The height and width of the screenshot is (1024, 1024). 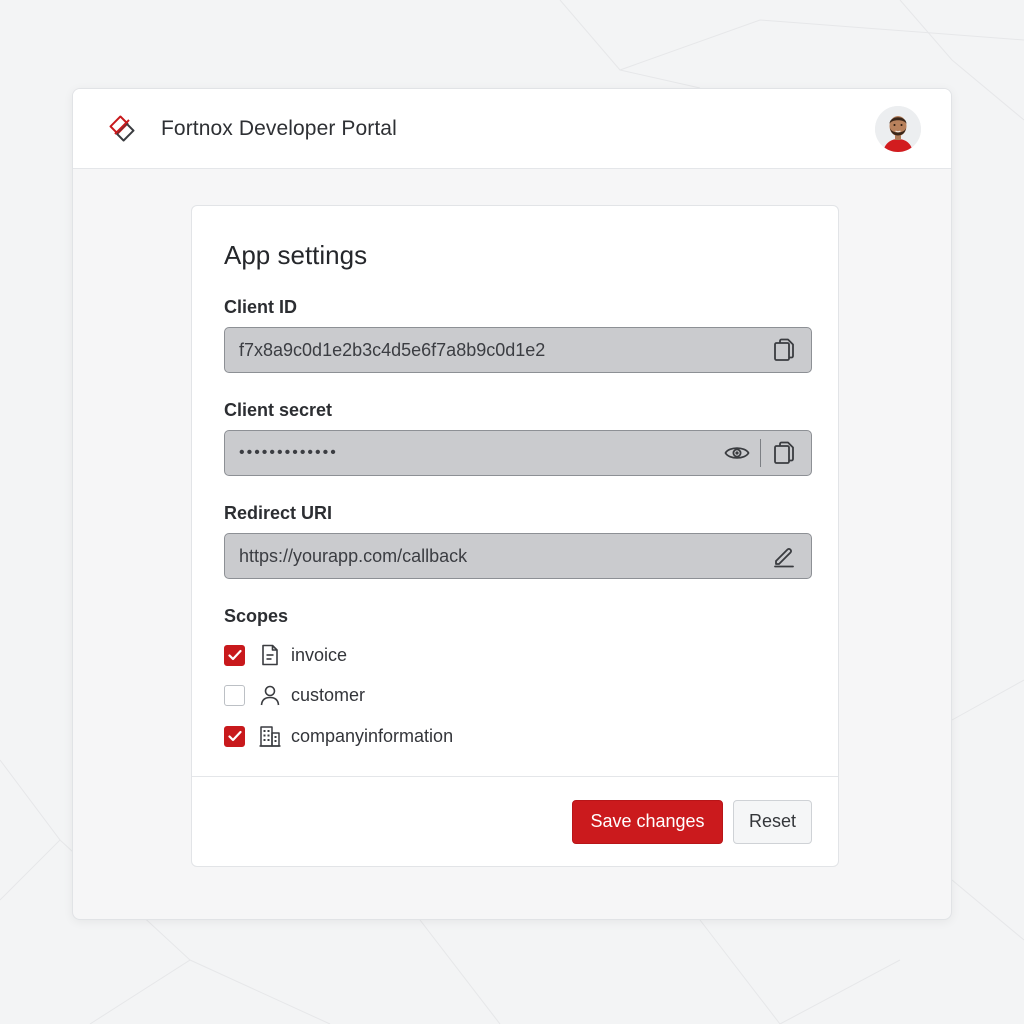 What do you see at coordinates (261, 307) in the screenshot?
I see `client-id-label: Client ID` at bounding box center [261, 307].